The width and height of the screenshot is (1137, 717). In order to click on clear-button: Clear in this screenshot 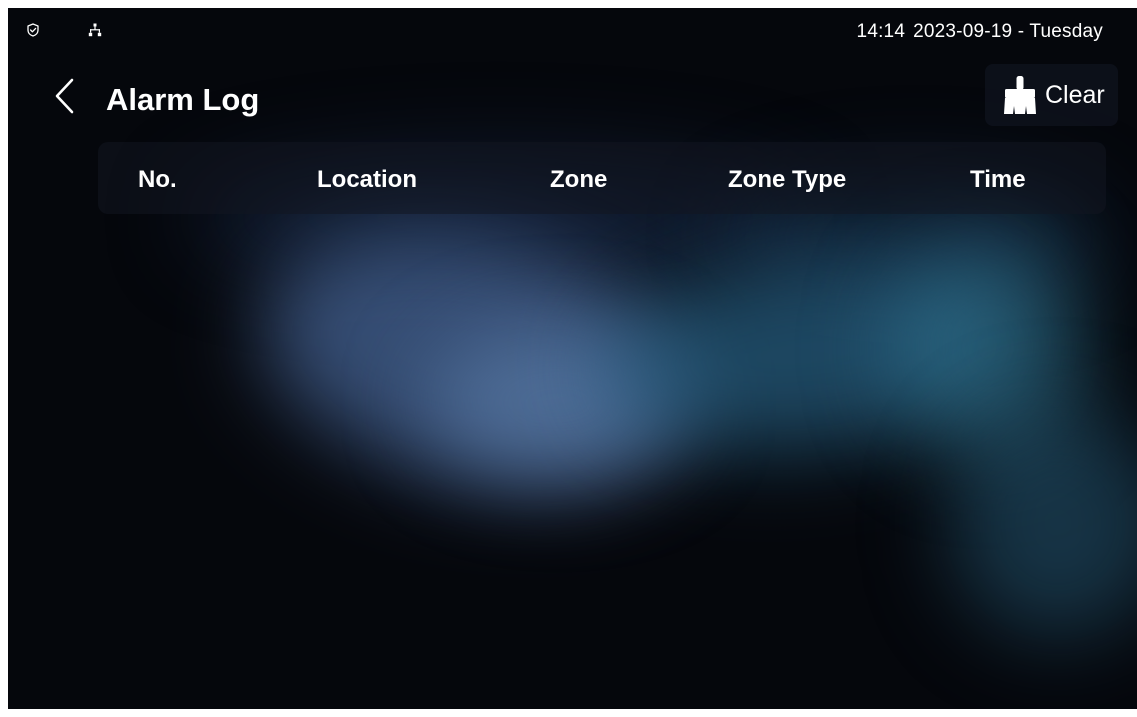, I will do `click(1051, 95)`.